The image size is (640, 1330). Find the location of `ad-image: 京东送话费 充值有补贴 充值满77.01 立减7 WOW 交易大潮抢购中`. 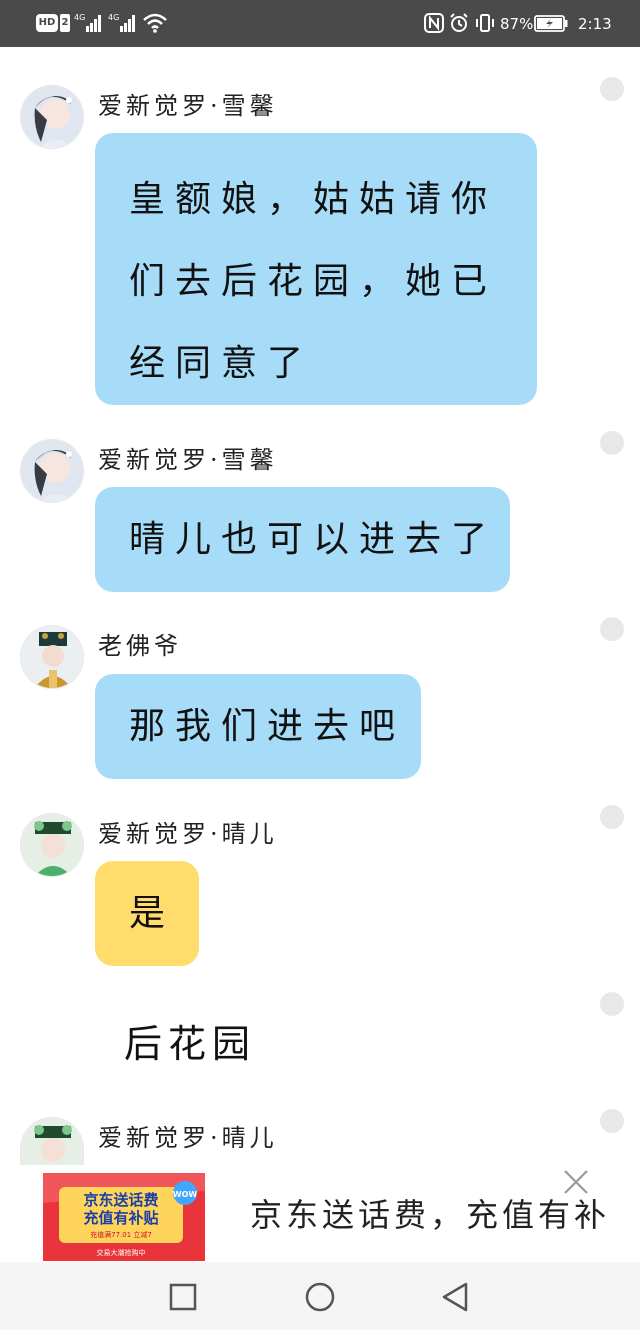

ad-image: 京东送话费 充值有补贴 充值满77.01 立减7 WOW 交易大潮抢购中 is located at coordinates (124, 1217).